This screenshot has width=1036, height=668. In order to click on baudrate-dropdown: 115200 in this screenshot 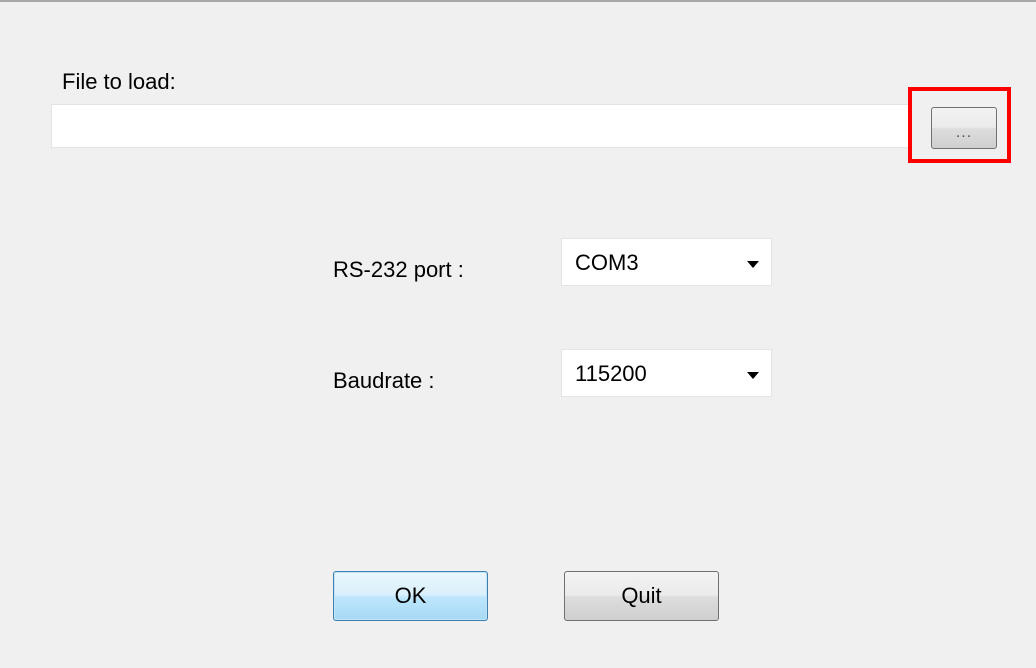, I will do `click(666, 373)`.